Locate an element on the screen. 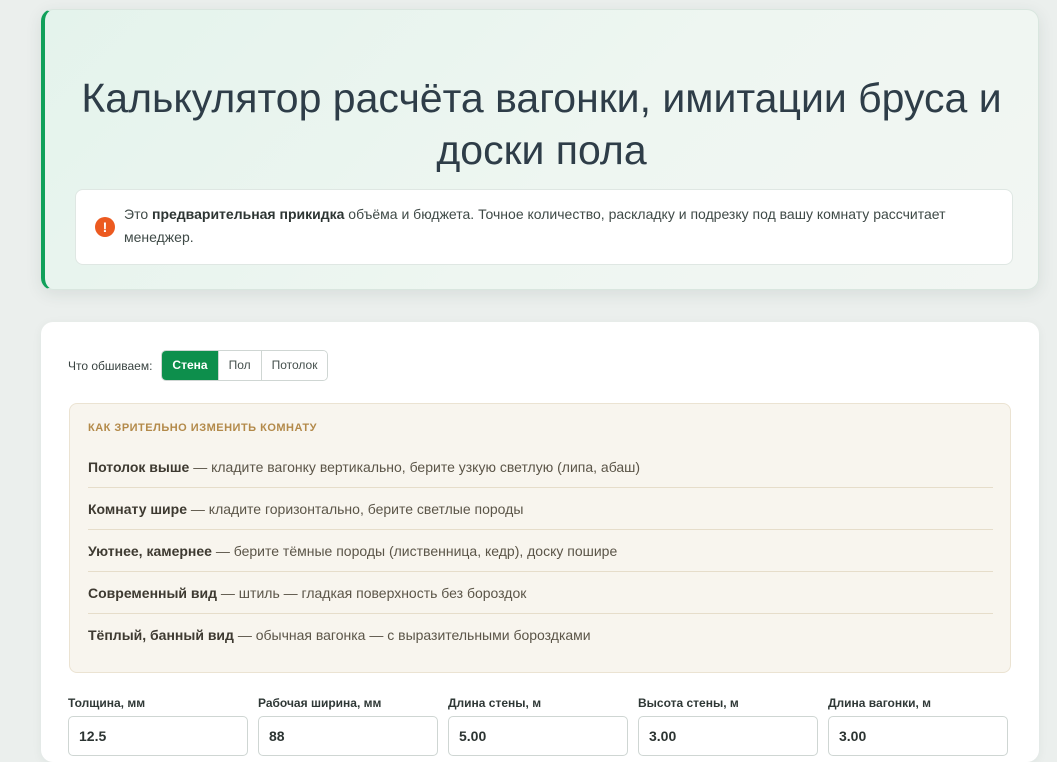  field-thickness: Толщина, мм is located at coordinates (158, 724).